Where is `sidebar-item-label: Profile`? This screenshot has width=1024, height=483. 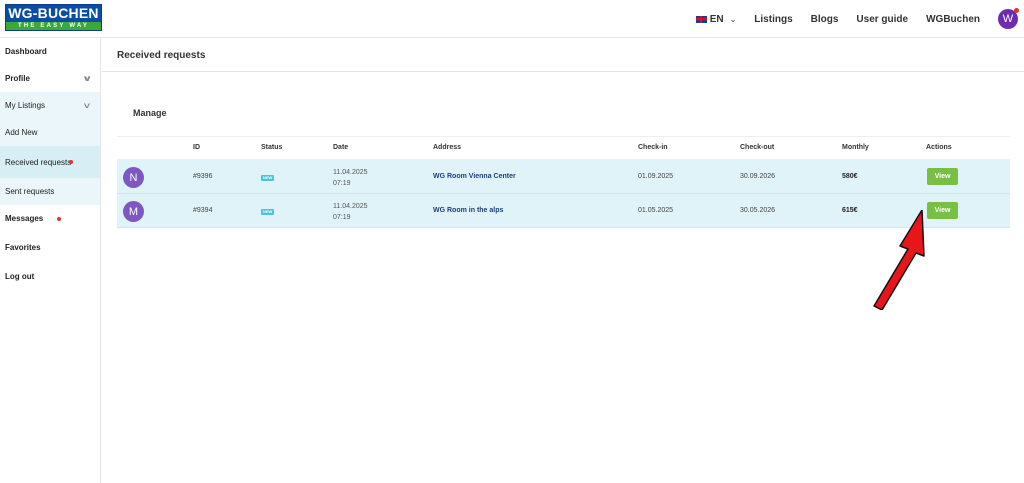
sidebar-item-label: Profile is located at coordinates (17, 78).